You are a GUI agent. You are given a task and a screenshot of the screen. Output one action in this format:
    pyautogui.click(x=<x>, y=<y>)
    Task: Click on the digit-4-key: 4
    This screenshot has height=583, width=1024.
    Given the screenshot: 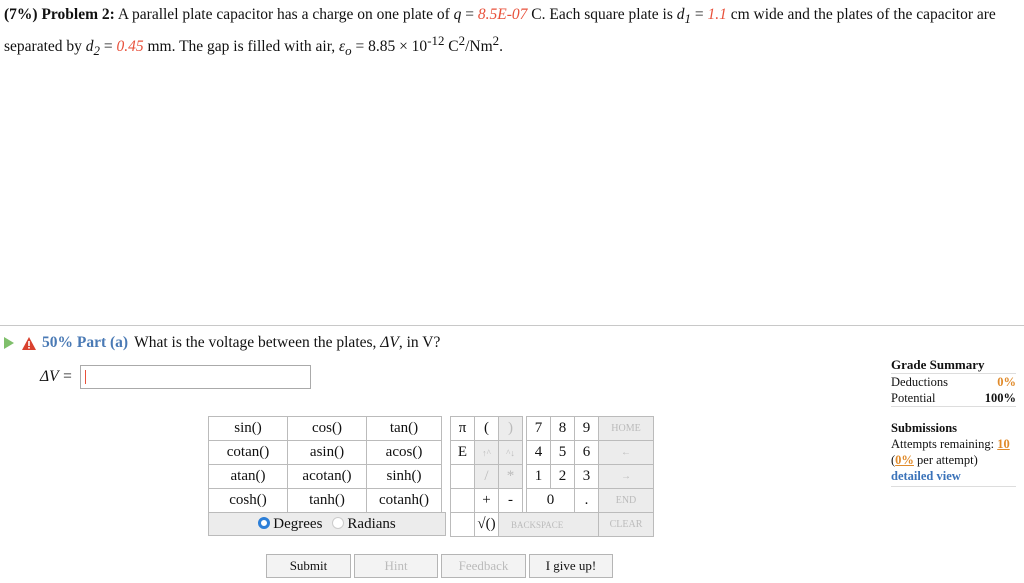 What is the action you would take?
    pyautogui.click(x=538, y=452)
    